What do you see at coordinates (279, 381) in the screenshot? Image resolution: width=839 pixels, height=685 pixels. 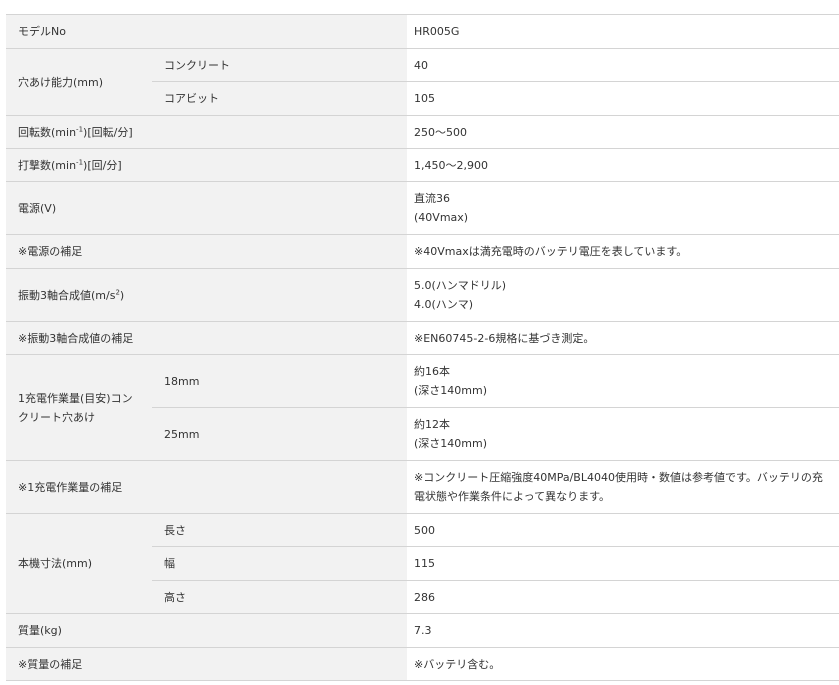 I see `spec-sublabel: 18mm` at bounding box center [279, 381].